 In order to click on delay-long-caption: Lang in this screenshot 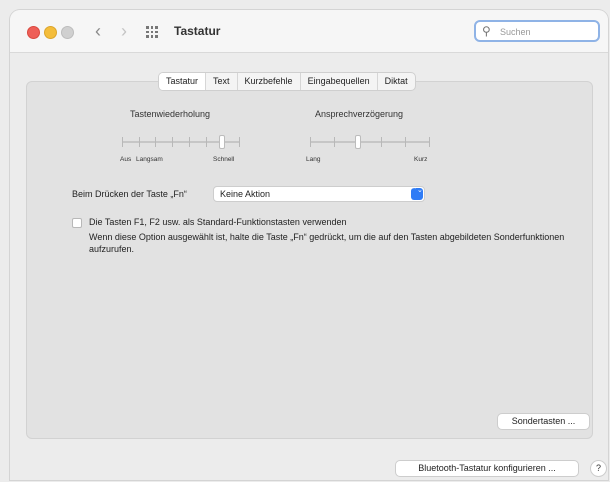, I will do `click(313, 159)`.